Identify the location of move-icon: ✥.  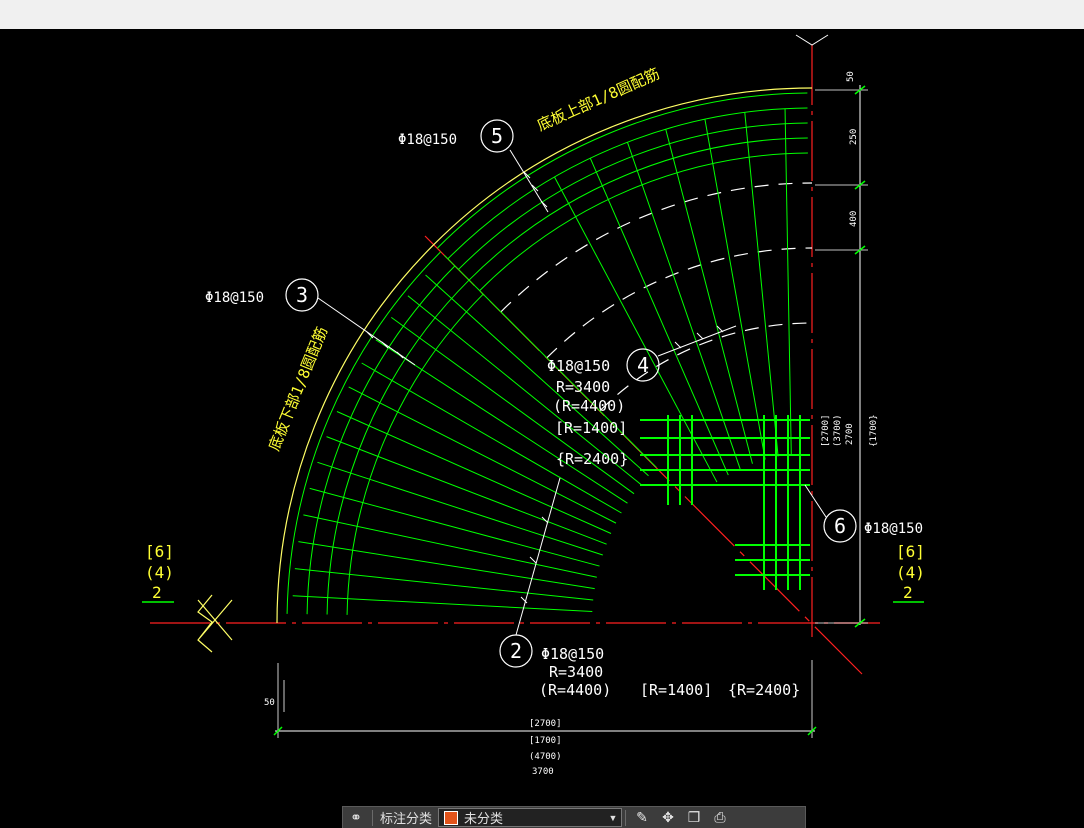
(668, 818).